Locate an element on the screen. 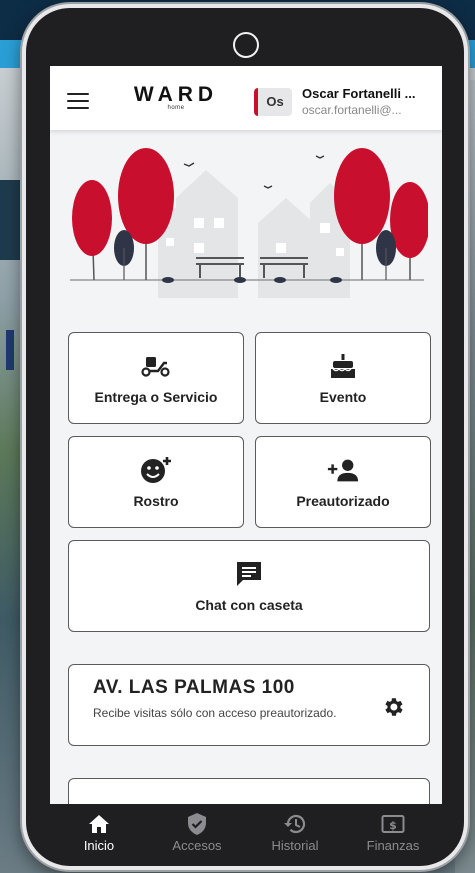  nav-label: Finanzas is located at coordinates (393, 845).